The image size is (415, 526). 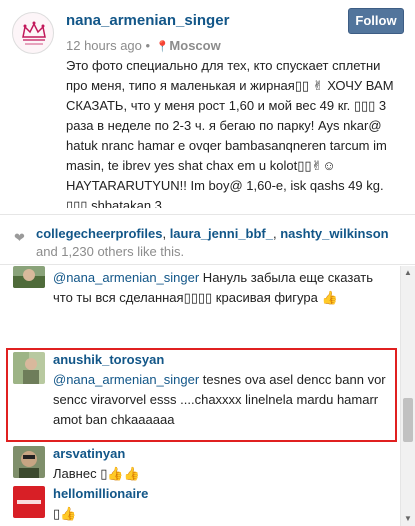 What do you see at coordinates (223, 454) in the screenshot?
I see `comment-username: arsvatinyan` at bounding box center [223, 454].